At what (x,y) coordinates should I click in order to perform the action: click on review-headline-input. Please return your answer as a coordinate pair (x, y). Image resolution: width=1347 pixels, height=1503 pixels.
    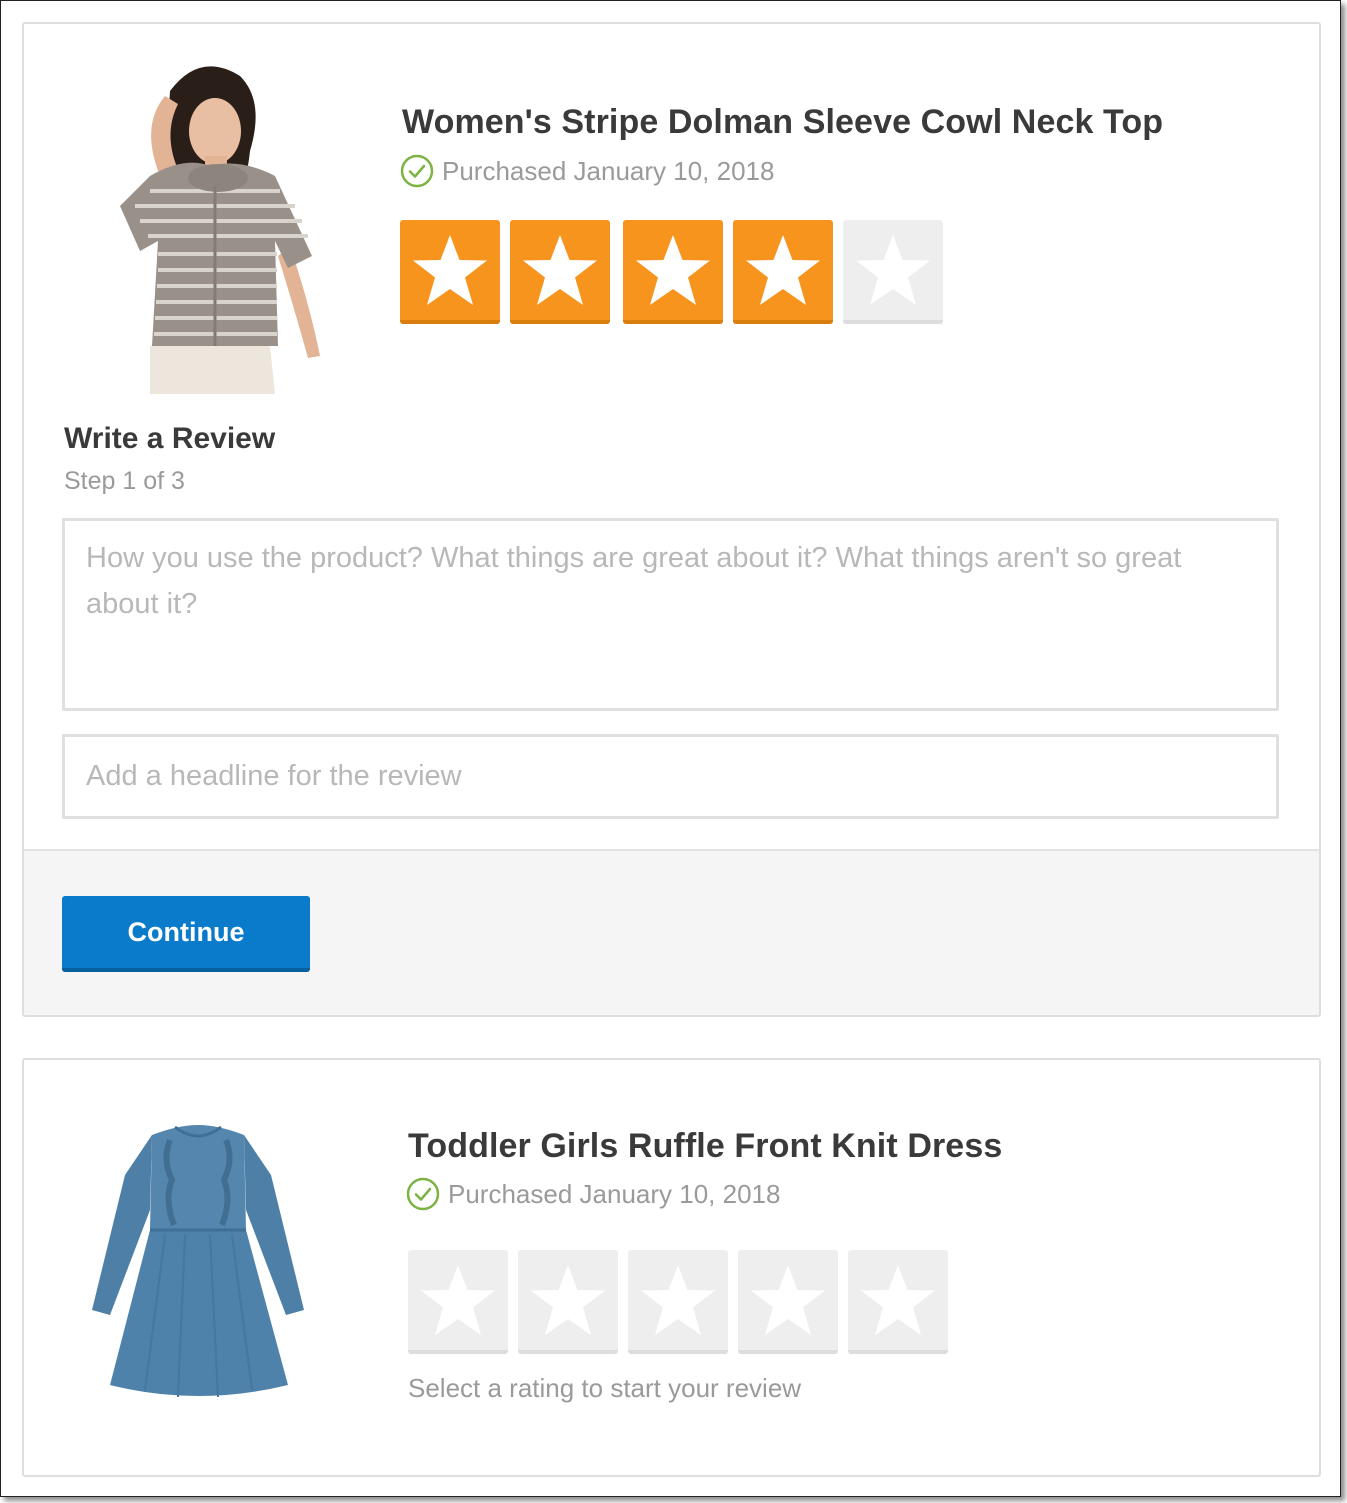
    Looking at the image, I should click on (670, 776).